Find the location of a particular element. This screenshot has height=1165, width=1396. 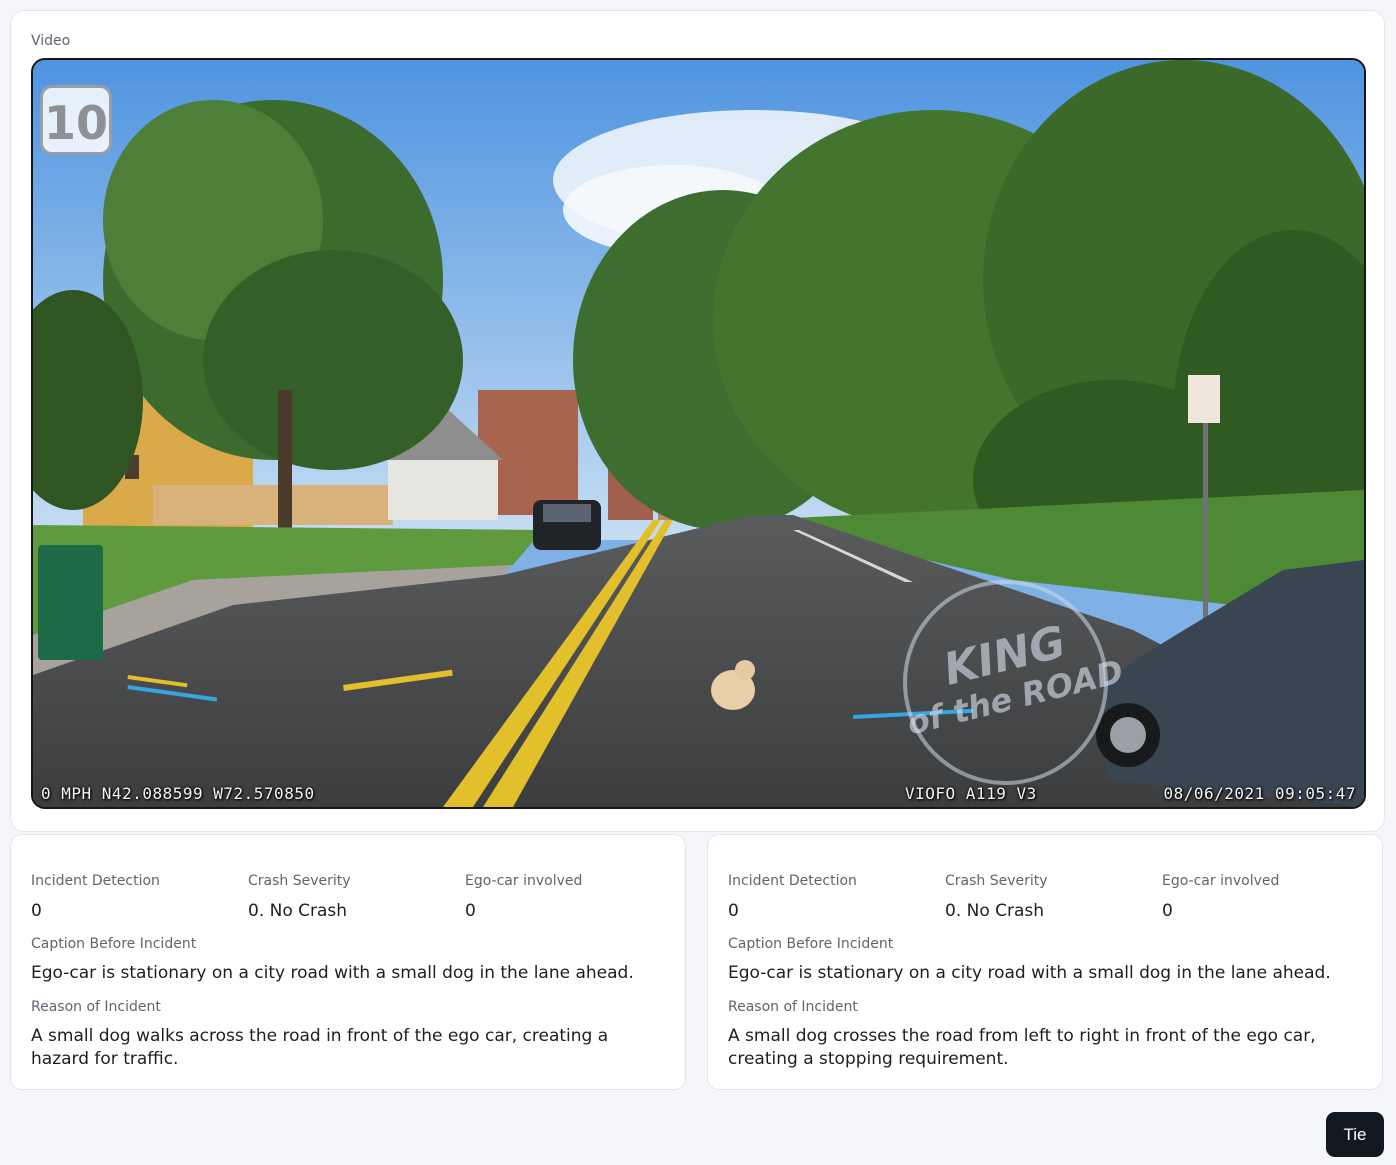

timestamp-overlay: 08/06/2021 09:05:47 is located at coordinates (1259, 793).